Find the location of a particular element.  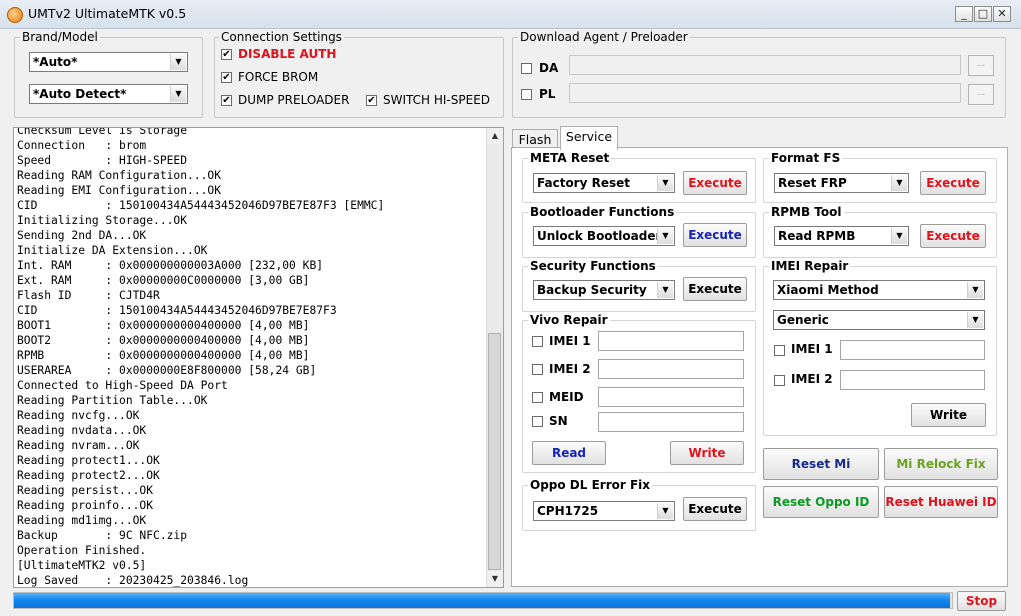

rpmb-execute-button: Execute is located at coordinates (953, 236).